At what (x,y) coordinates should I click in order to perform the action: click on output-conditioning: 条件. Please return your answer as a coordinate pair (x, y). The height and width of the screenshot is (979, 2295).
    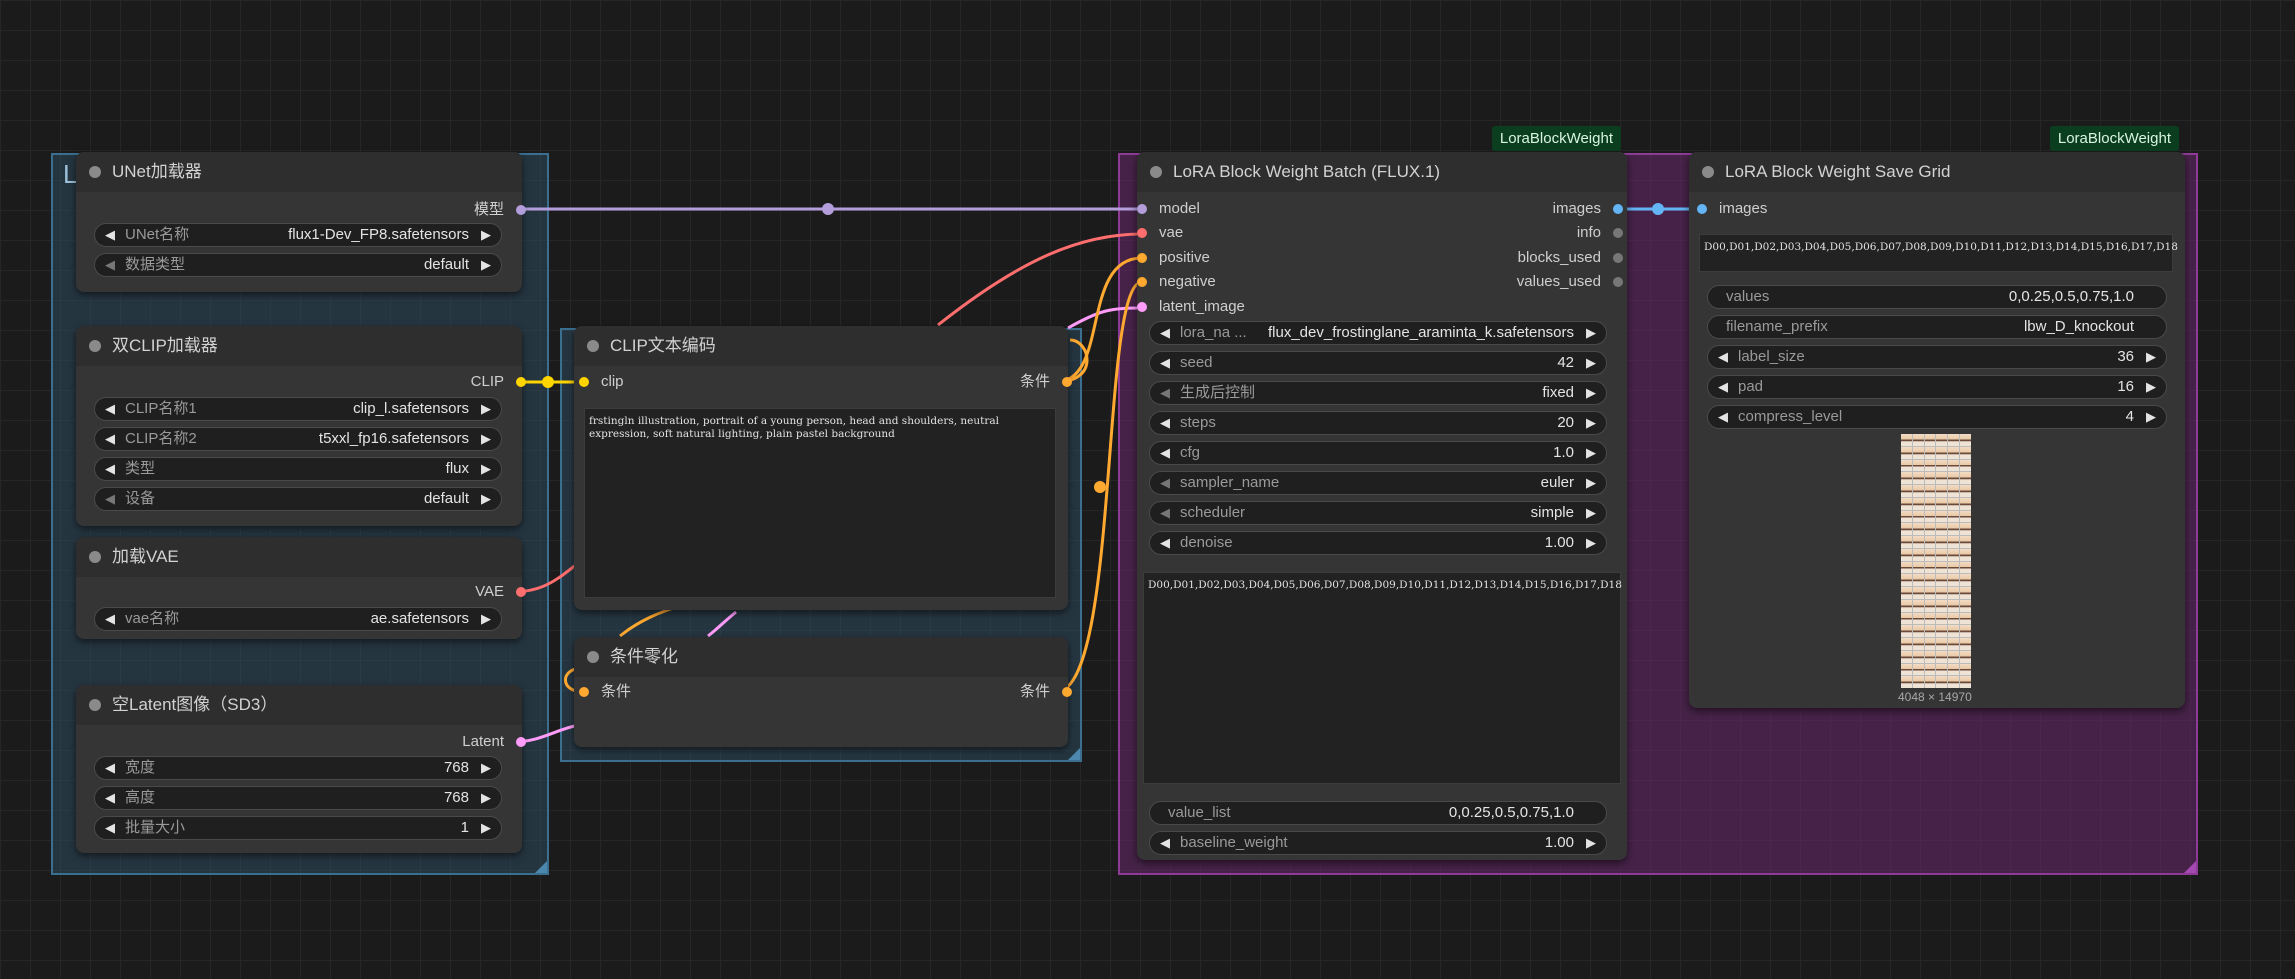
    Looking at the image, I should click on (1046, 692).